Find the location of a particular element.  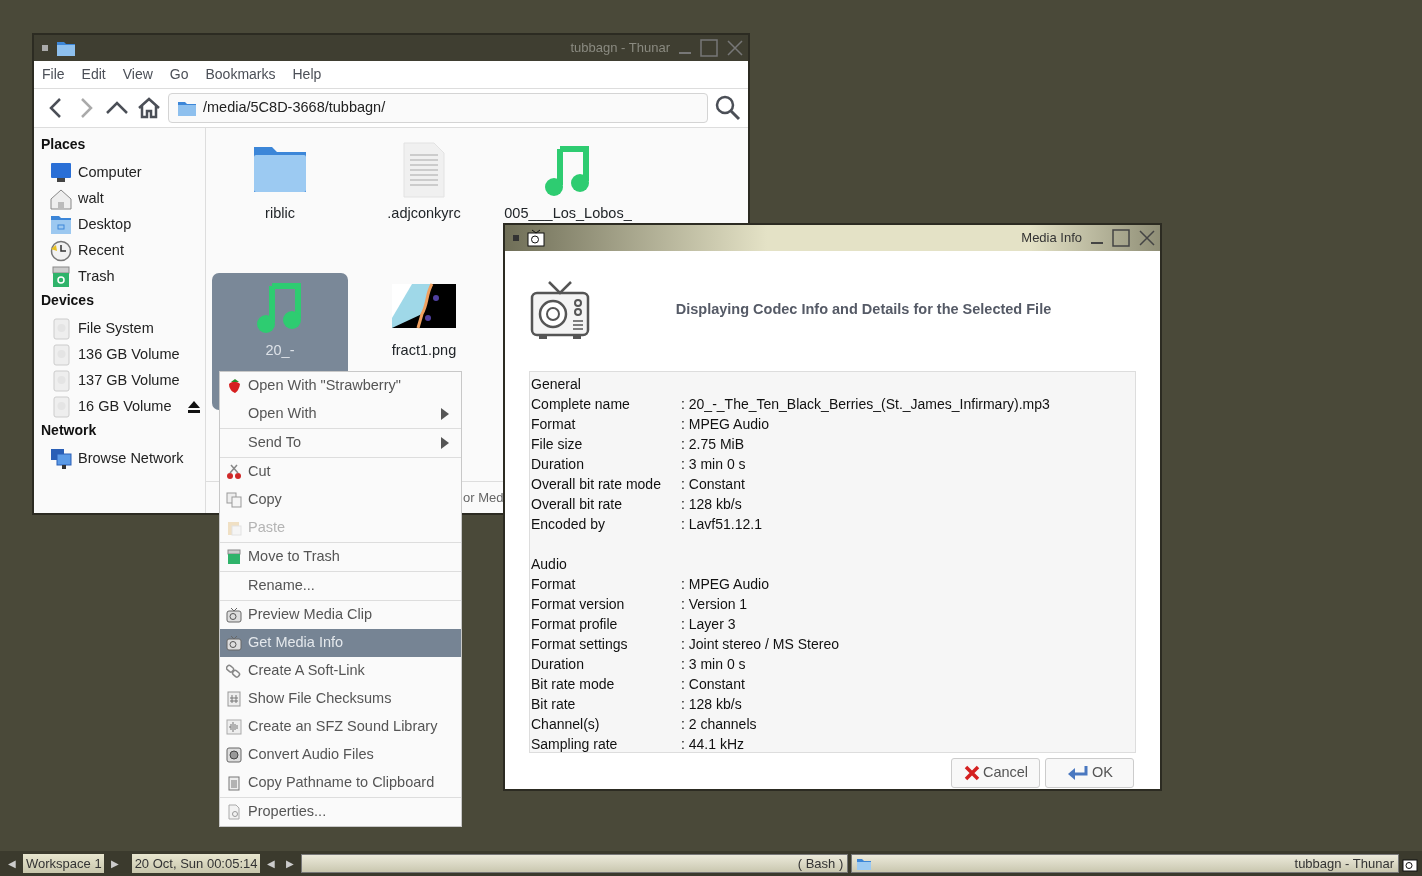

menu-item: Send To is located at coordinates (340, 443).